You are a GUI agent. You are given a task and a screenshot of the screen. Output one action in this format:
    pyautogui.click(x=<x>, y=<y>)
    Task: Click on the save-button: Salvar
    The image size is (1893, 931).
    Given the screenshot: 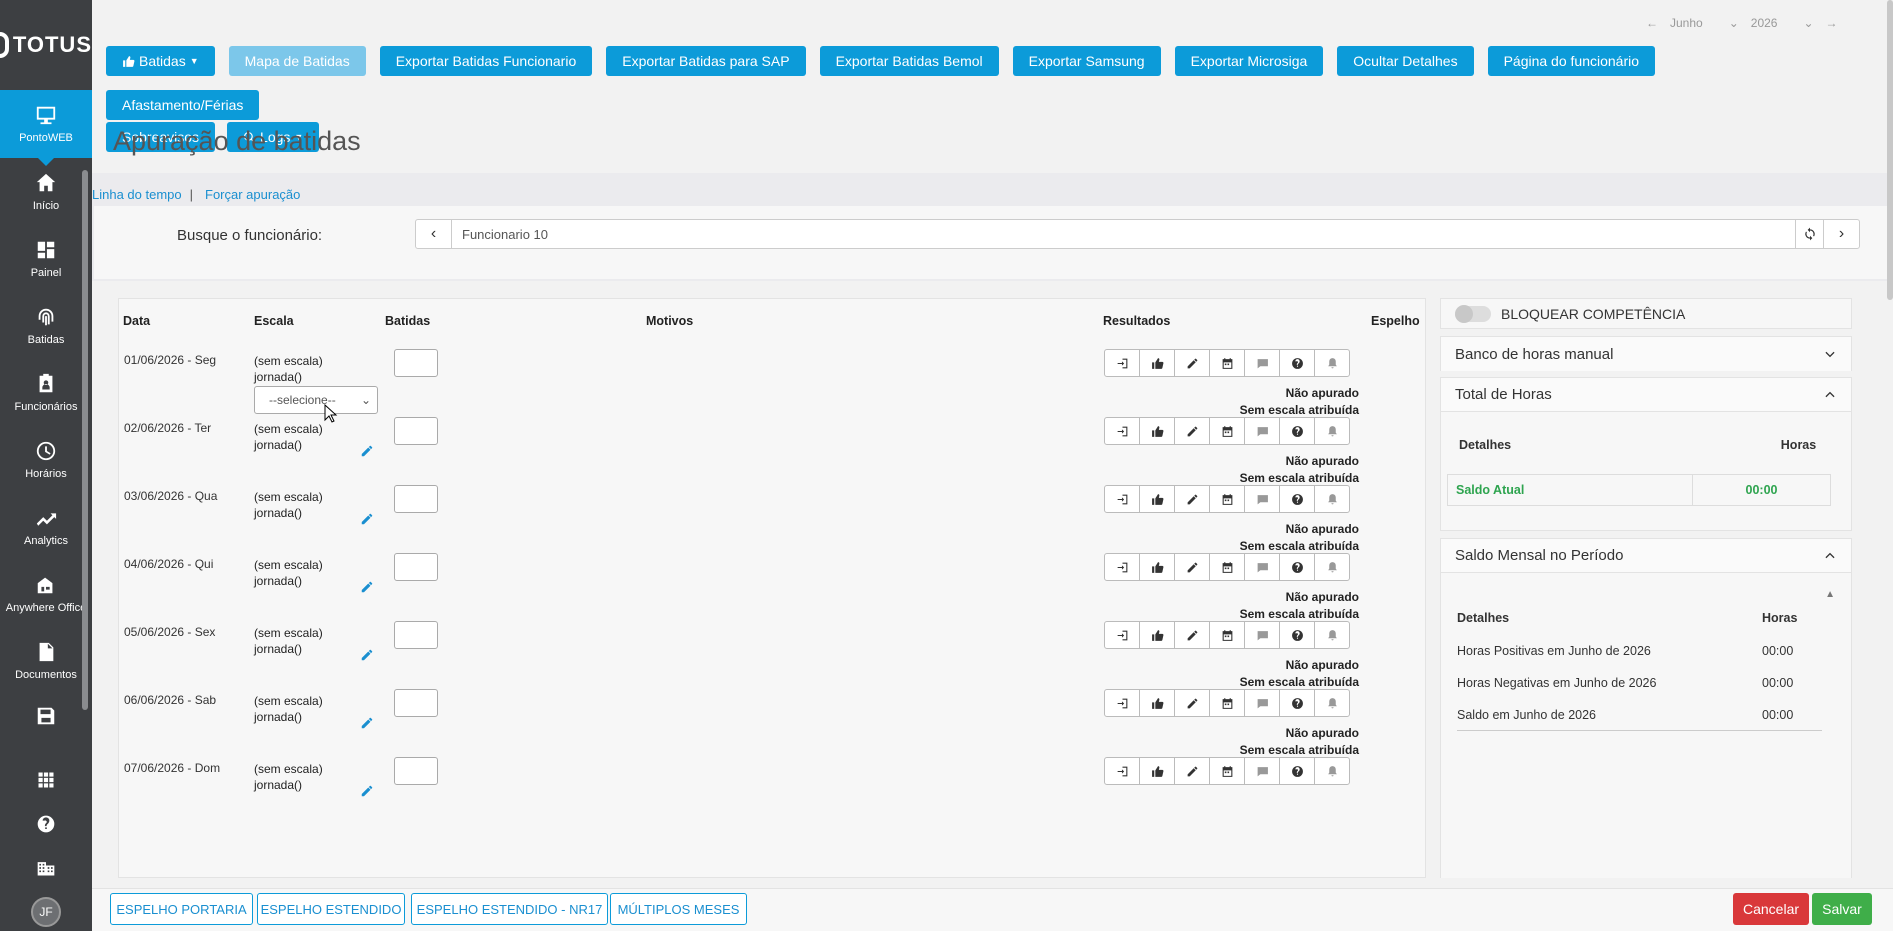 What is the action you would take?
    pyautogui.click(x=1842, y=909)
    